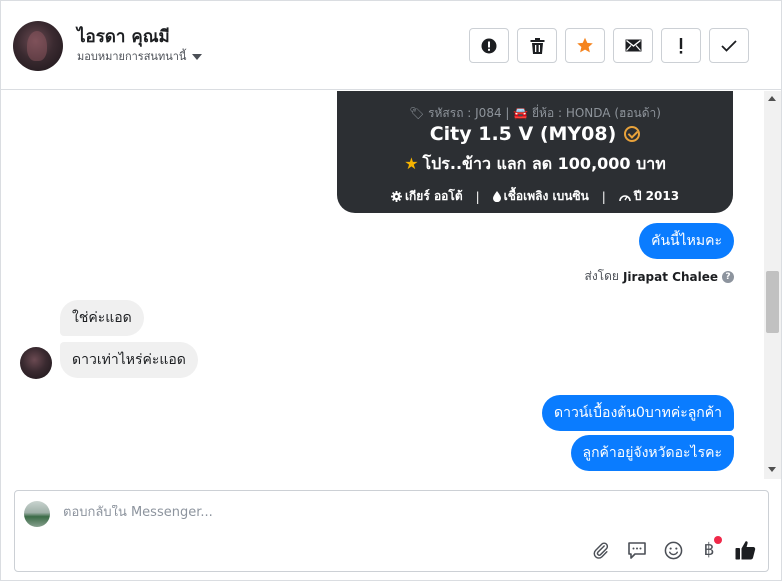 This screenshot has height=581, width=782. What do you see at coordinates (652, 453) in the screenshot?
I see `message-outgoing: ลูกค้าอยู่จังหวัดอะไรคะ` at bounding box center [652, 453].